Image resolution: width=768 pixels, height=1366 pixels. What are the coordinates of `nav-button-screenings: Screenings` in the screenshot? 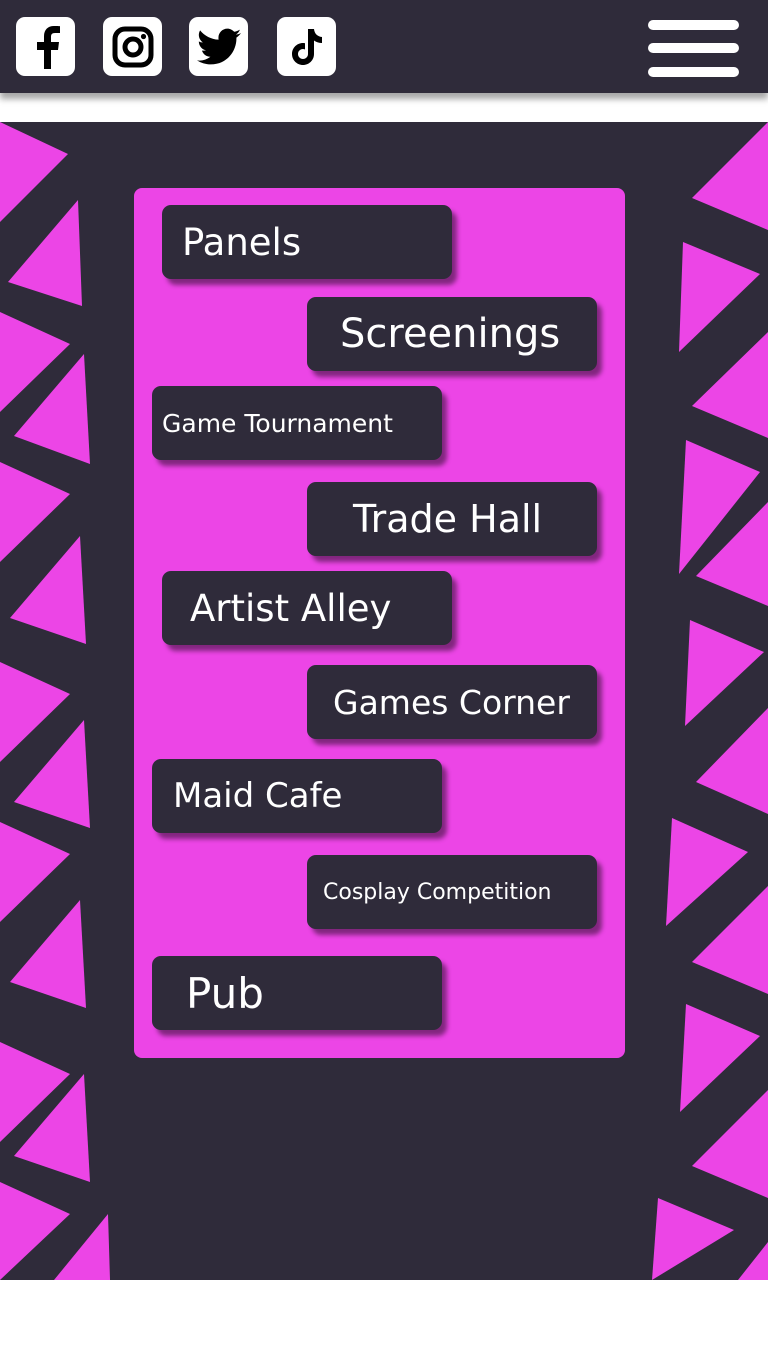 It's located at (452, 334).